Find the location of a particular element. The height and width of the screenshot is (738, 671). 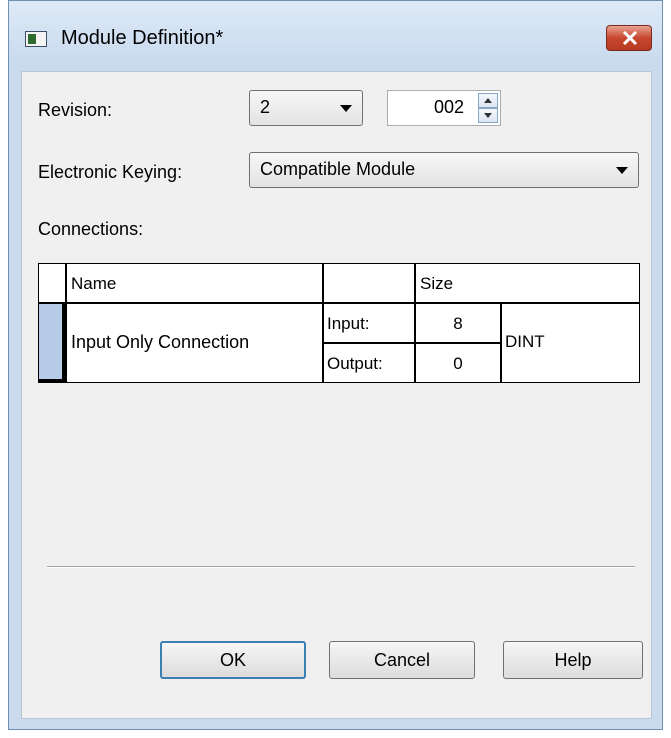

input-size: 8 is located at coordinates (458, 323).